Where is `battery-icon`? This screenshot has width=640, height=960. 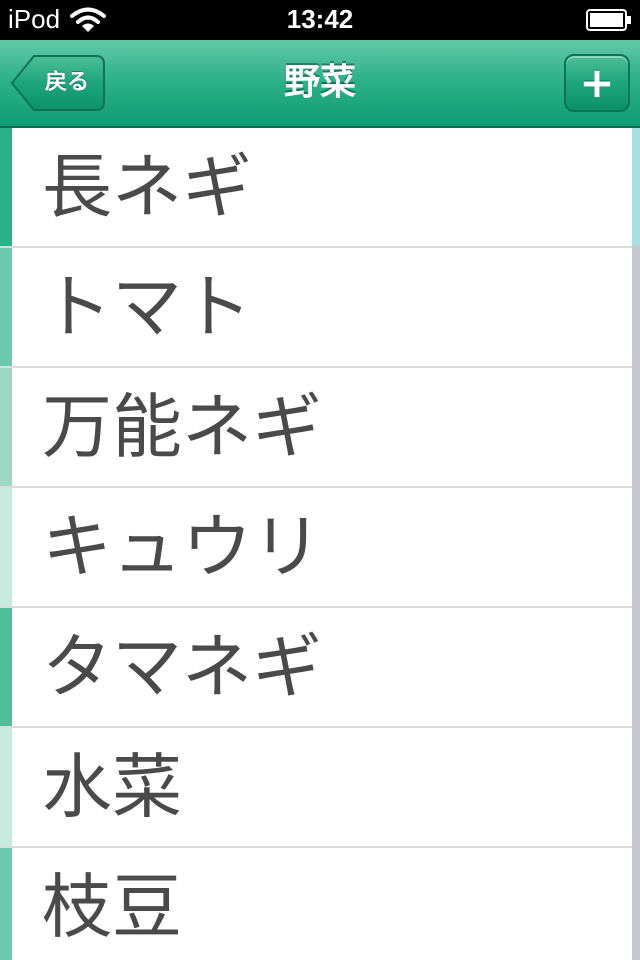
battery-icon is located at coordinates (609, 20).